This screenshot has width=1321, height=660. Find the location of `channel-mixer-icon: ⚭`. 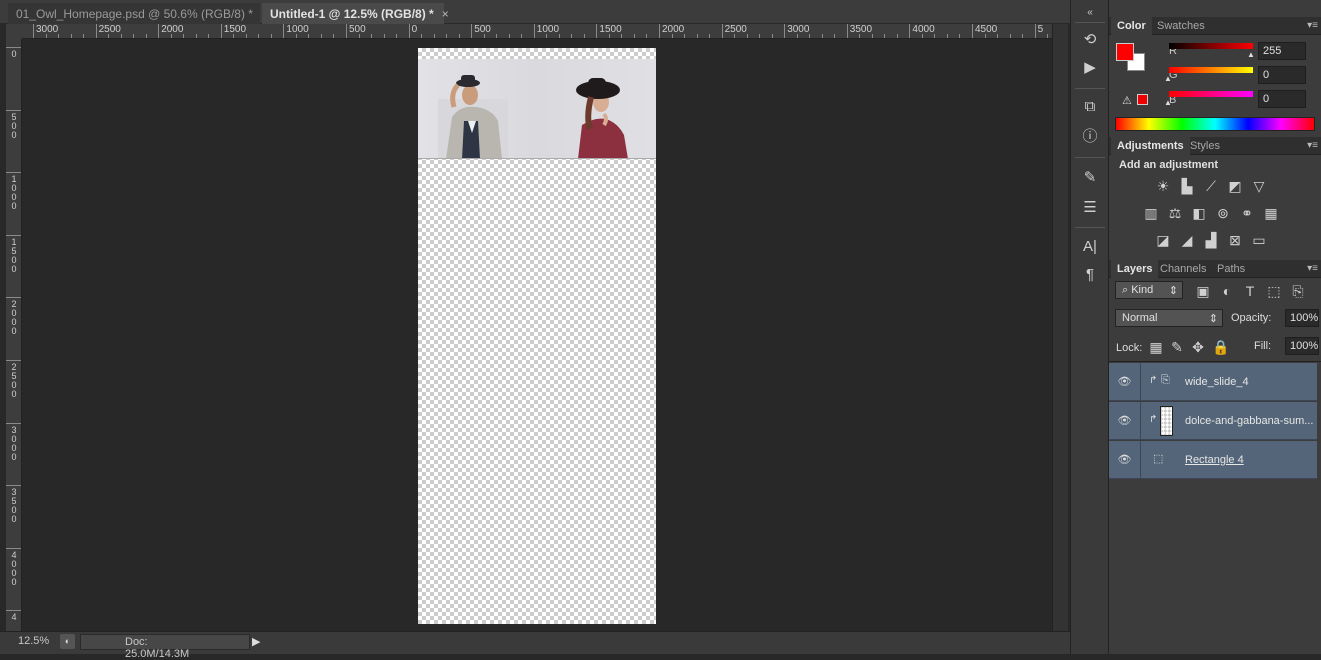

channel-mixer-icon: ⚭ is located at coordinates (1247, 213).